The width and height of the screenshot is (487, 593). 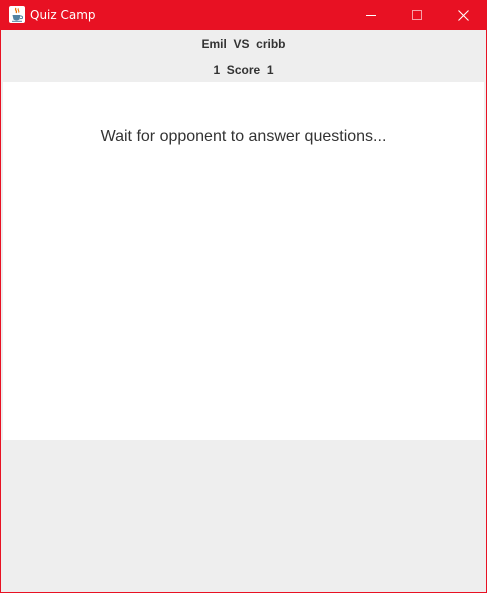 I want to click on maximize-icon, so click(x=417, y=15).